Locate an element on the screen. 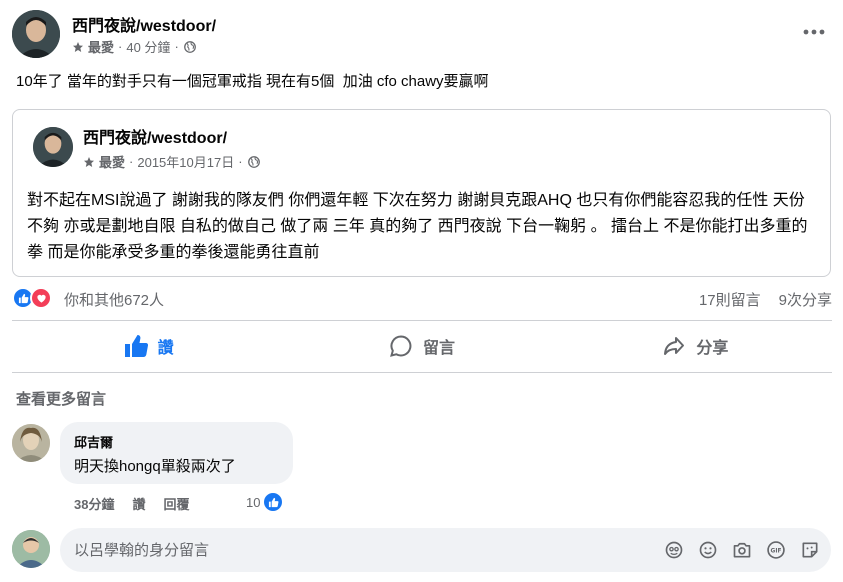 The width and height of the screenshot is (843, 582). comment-likes-number: 10 is located at coordinates (253, 502).